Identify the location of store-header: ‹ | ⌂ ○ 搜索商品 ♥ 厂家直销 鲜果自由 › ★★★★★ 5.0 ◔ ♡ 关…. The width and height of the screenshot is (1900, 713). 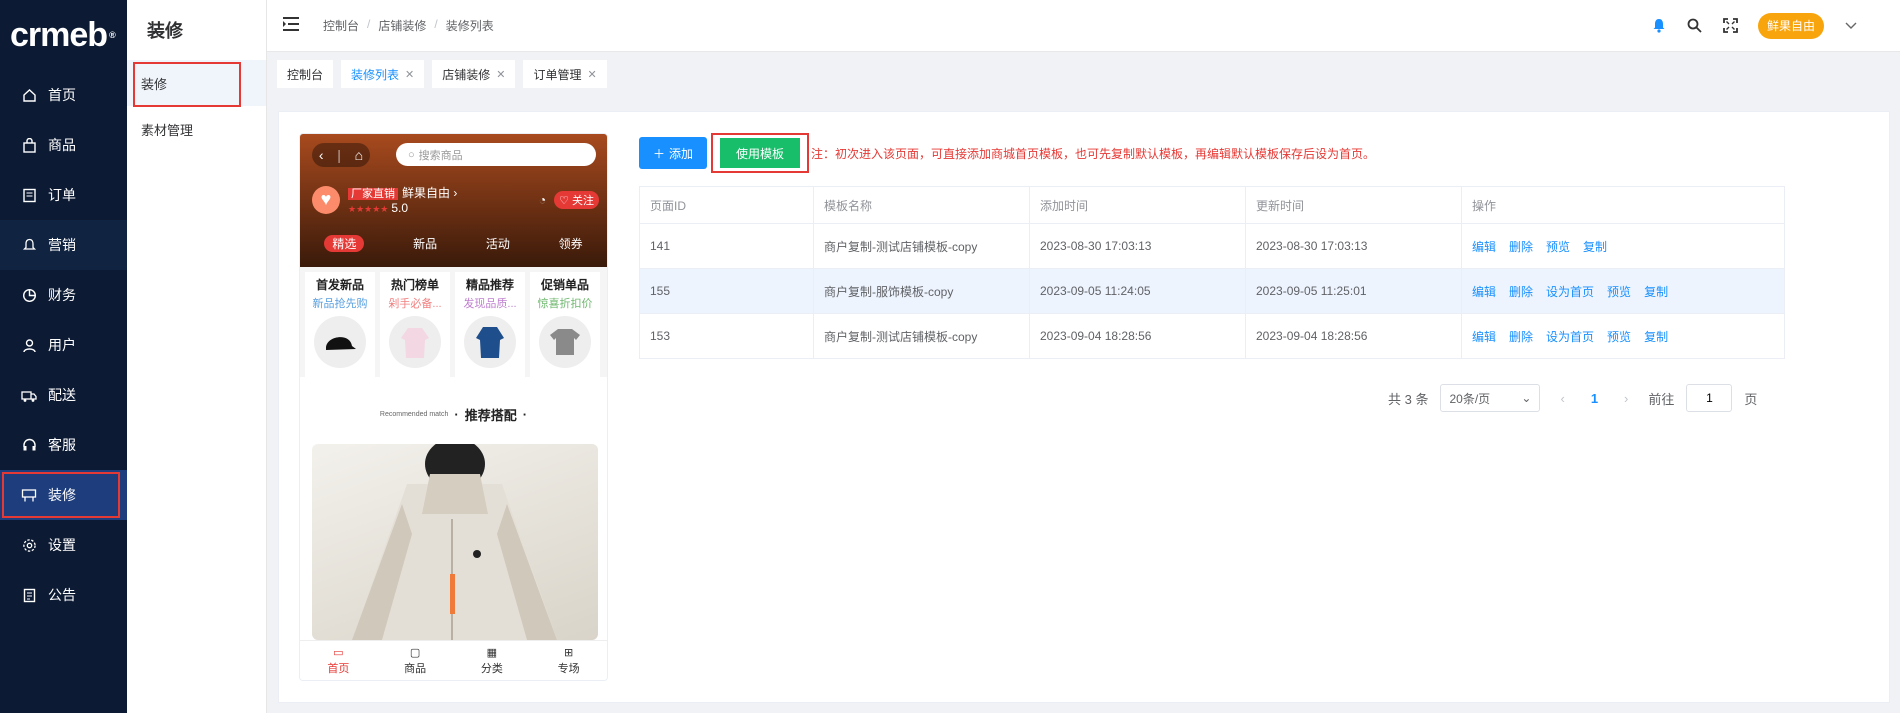
(453, 200).